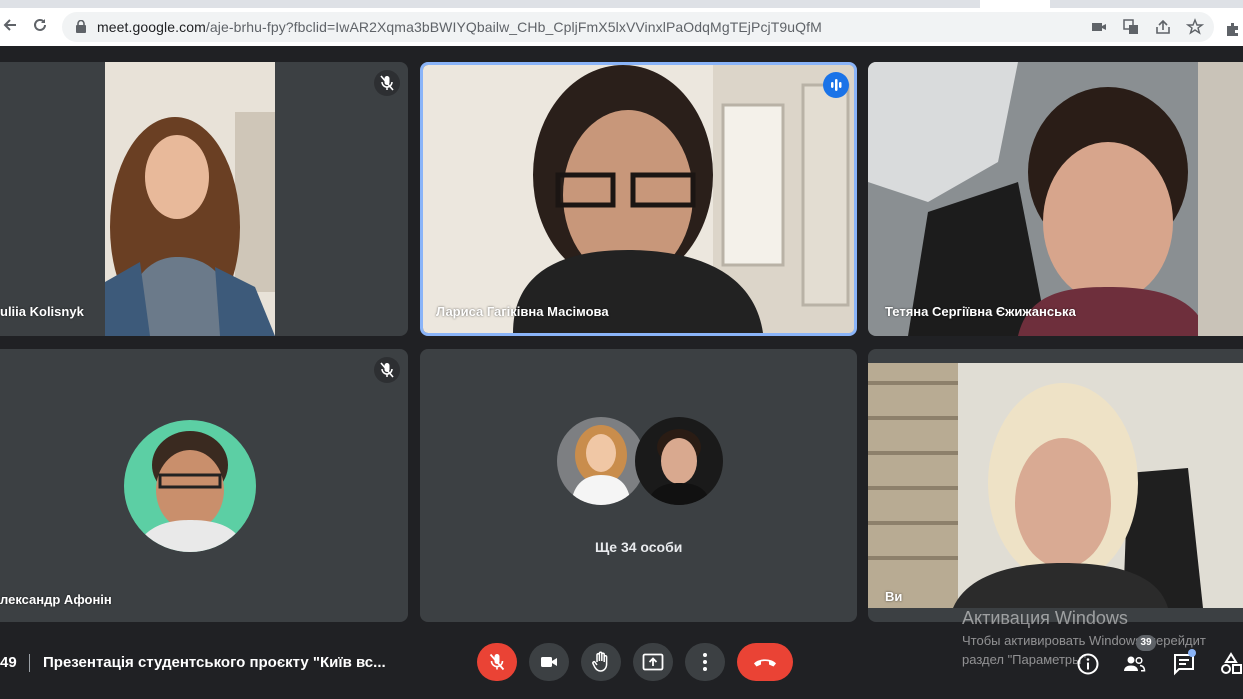  Describe the element at coordinates (1088, 664) in the screenshot. I see `meeting-details-info-icon` at that location.